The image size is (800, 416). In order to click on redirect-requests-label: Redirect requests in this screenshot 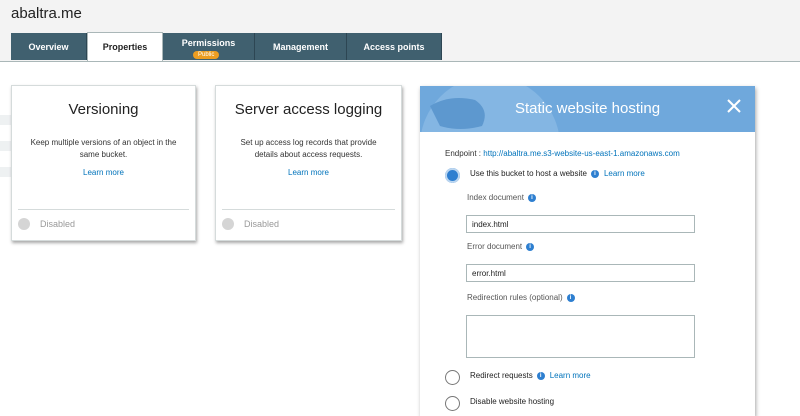, I will do `click(501, 375)`.